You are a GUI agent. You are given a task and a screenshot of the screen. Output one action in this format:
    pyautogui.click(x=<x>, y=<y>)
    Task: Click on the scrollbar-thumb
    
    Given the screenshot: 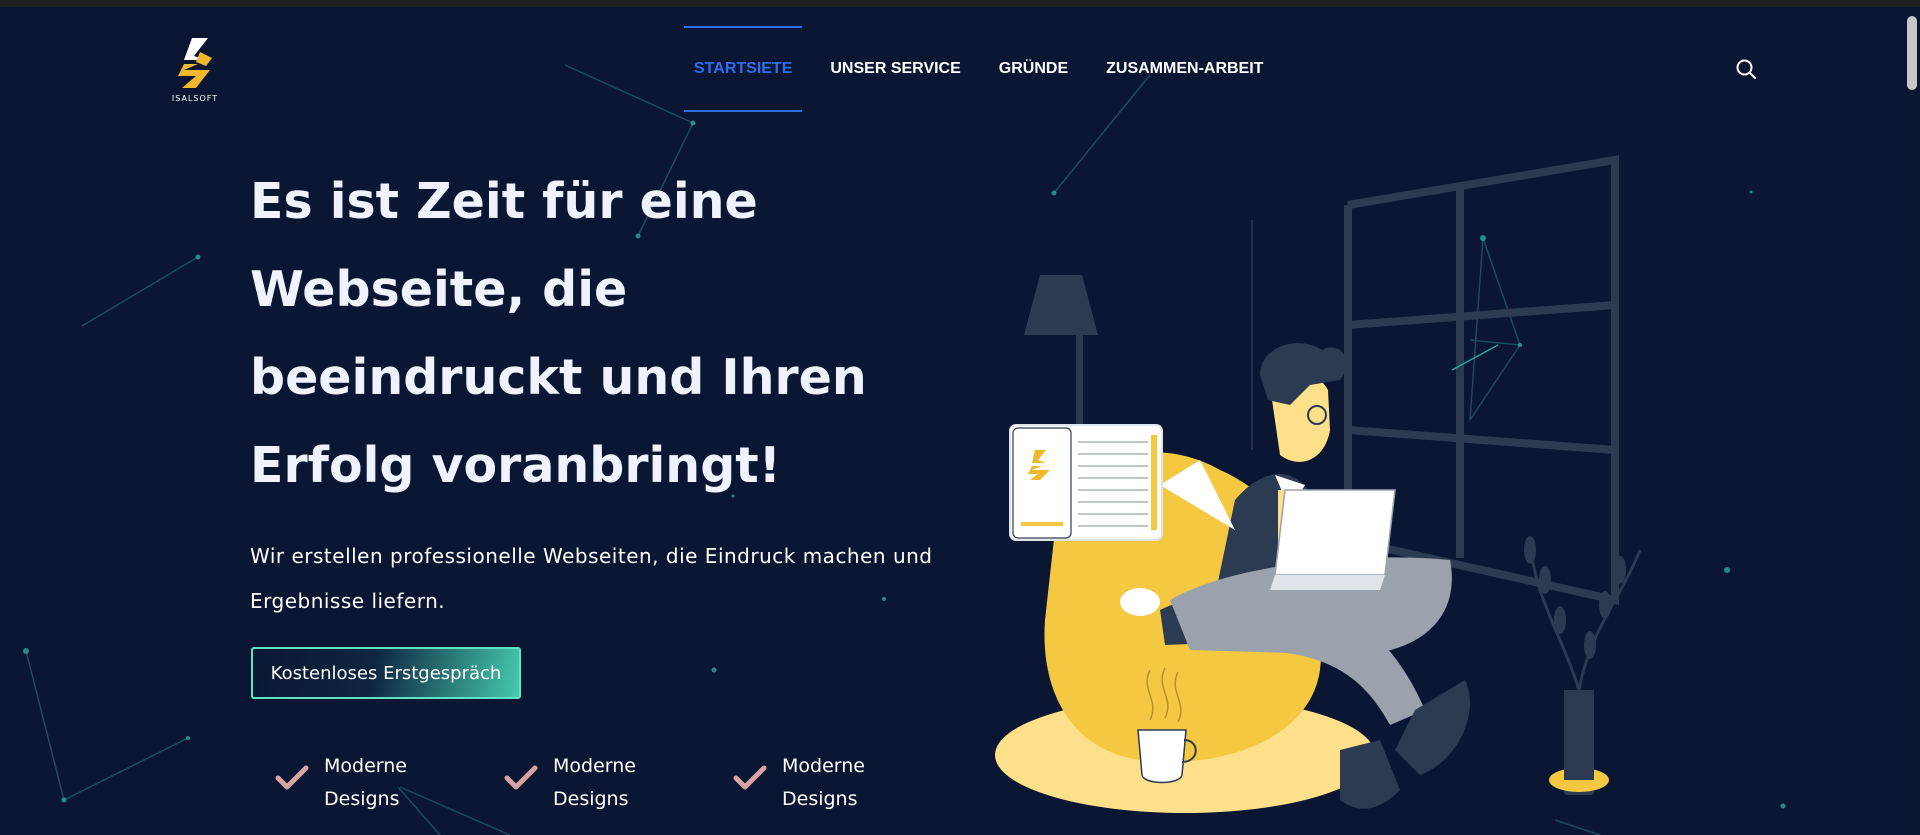 What is the action you would take?
    pyautogui.click(x=1912, y=53)
    